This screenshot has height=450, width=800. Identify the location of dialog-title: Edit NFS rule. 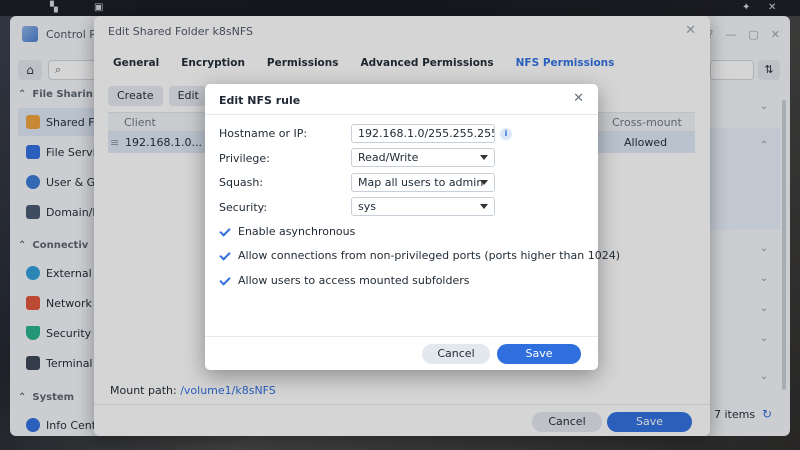
(260, 100).